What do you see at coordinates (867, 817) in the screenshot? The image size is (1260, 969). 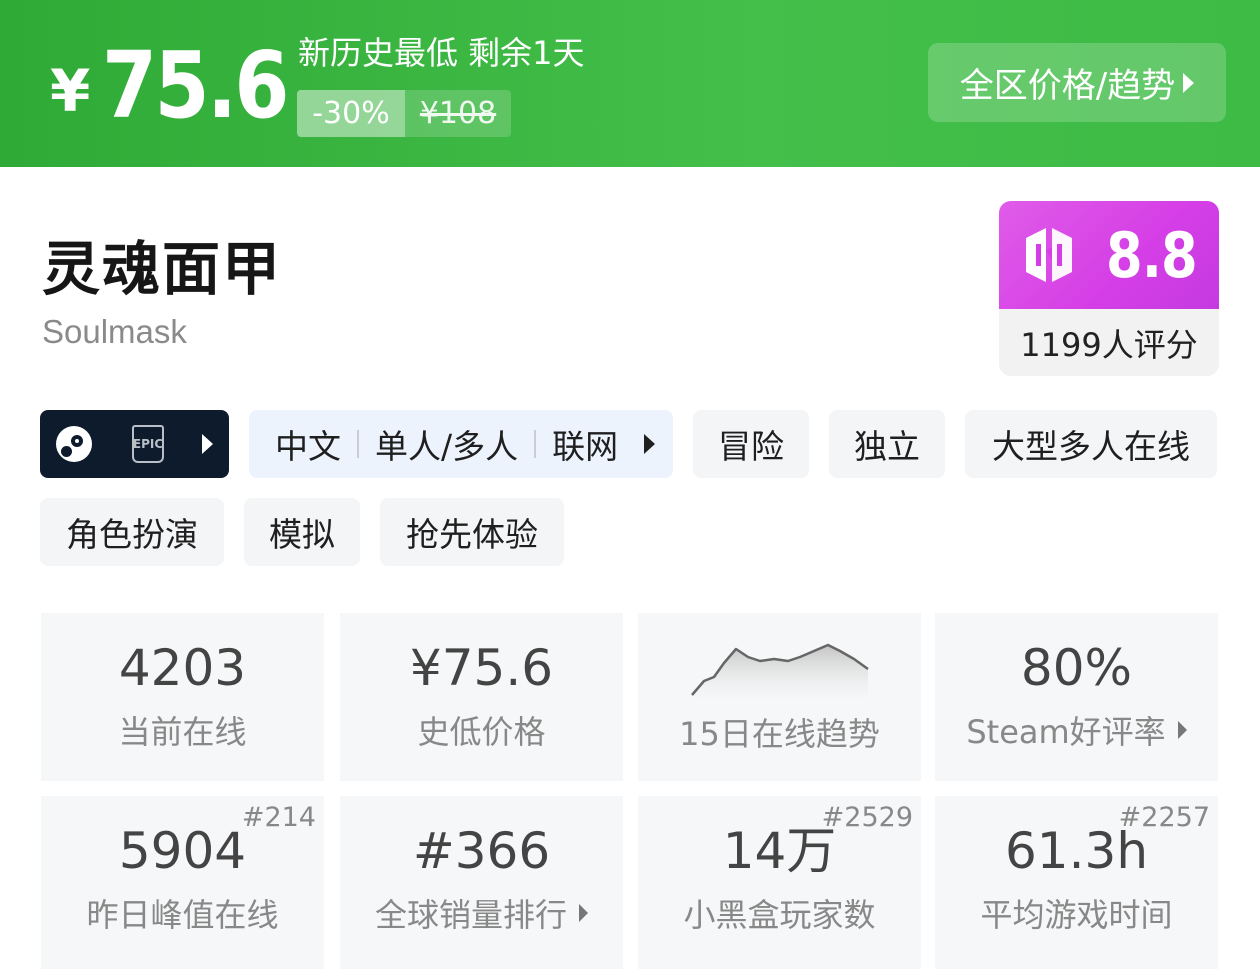 I see `stat-rank: #2529` at bounding box center [867, 817].